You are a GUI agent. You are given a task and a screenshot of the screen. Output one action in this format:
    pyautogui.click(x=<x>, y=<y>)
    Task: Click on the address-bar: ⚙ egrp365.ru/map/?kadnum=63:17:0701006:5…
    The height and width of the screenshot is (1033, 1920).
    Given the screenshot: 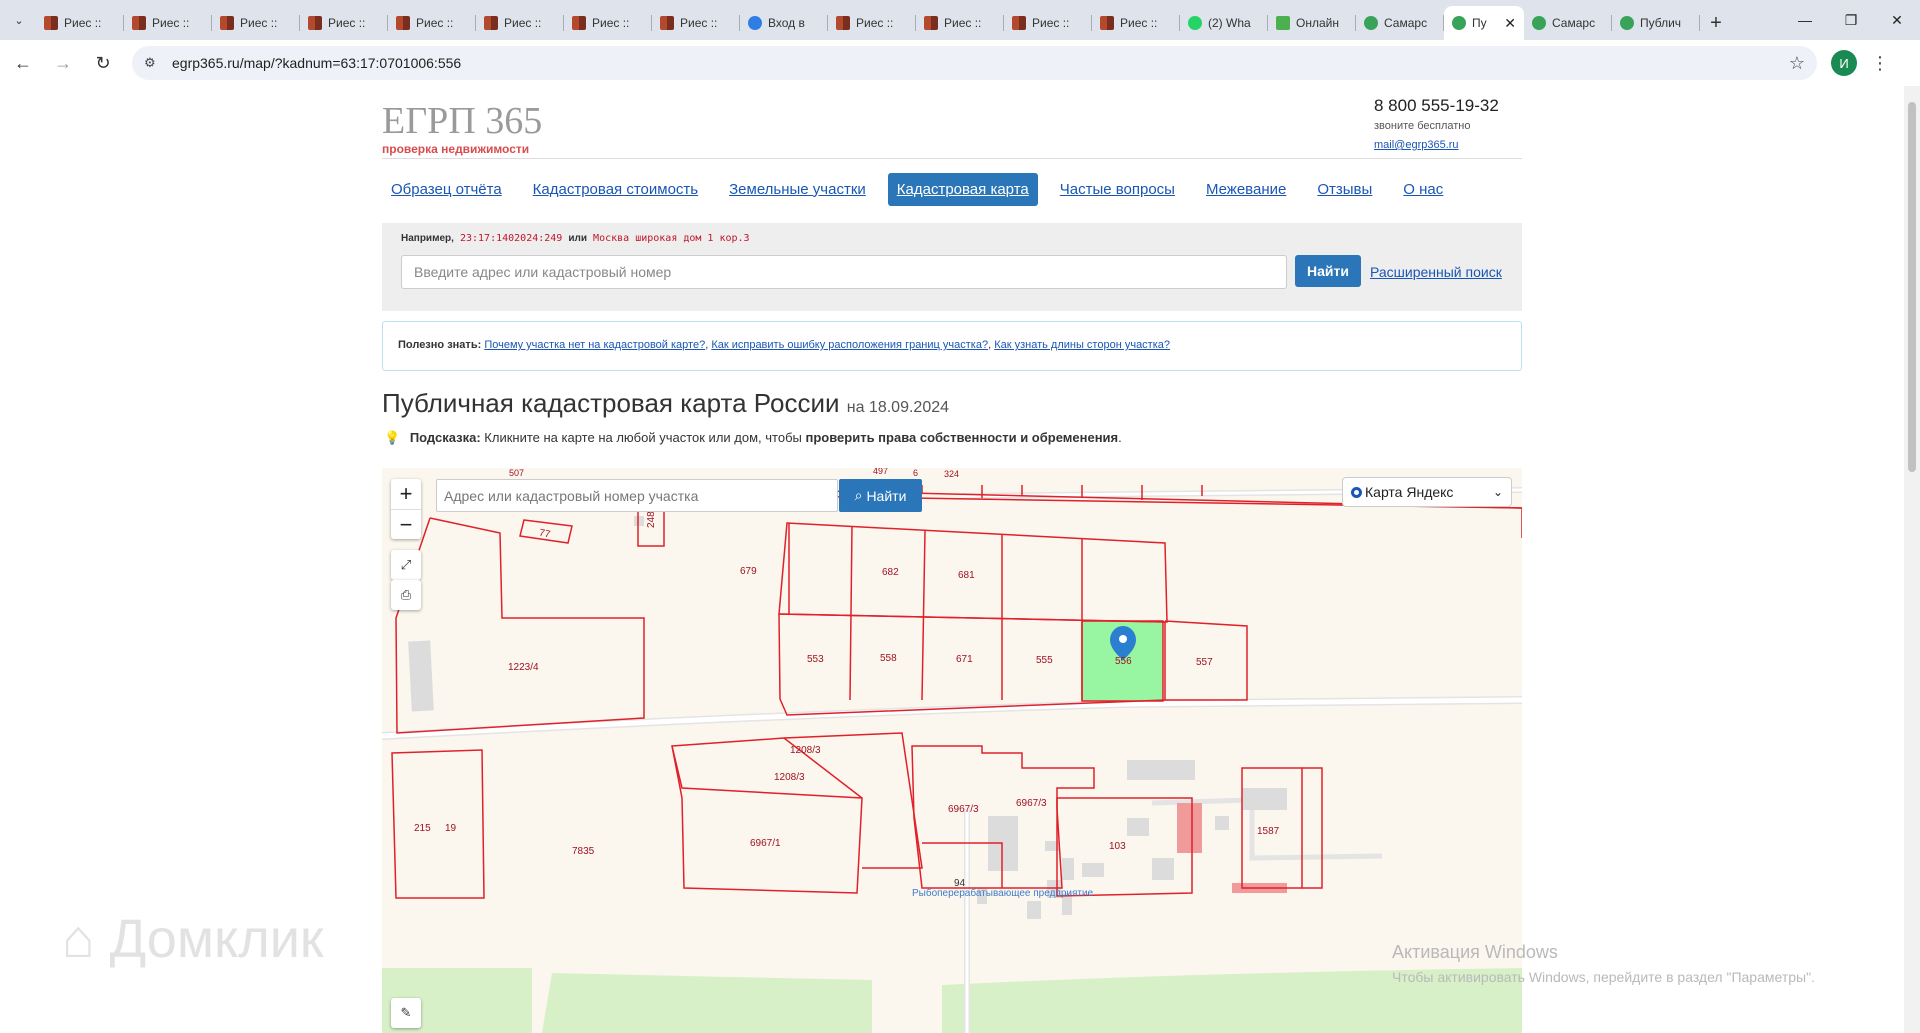 What is the action you would take?
    pyautogui.click(x=974, y=63)
    